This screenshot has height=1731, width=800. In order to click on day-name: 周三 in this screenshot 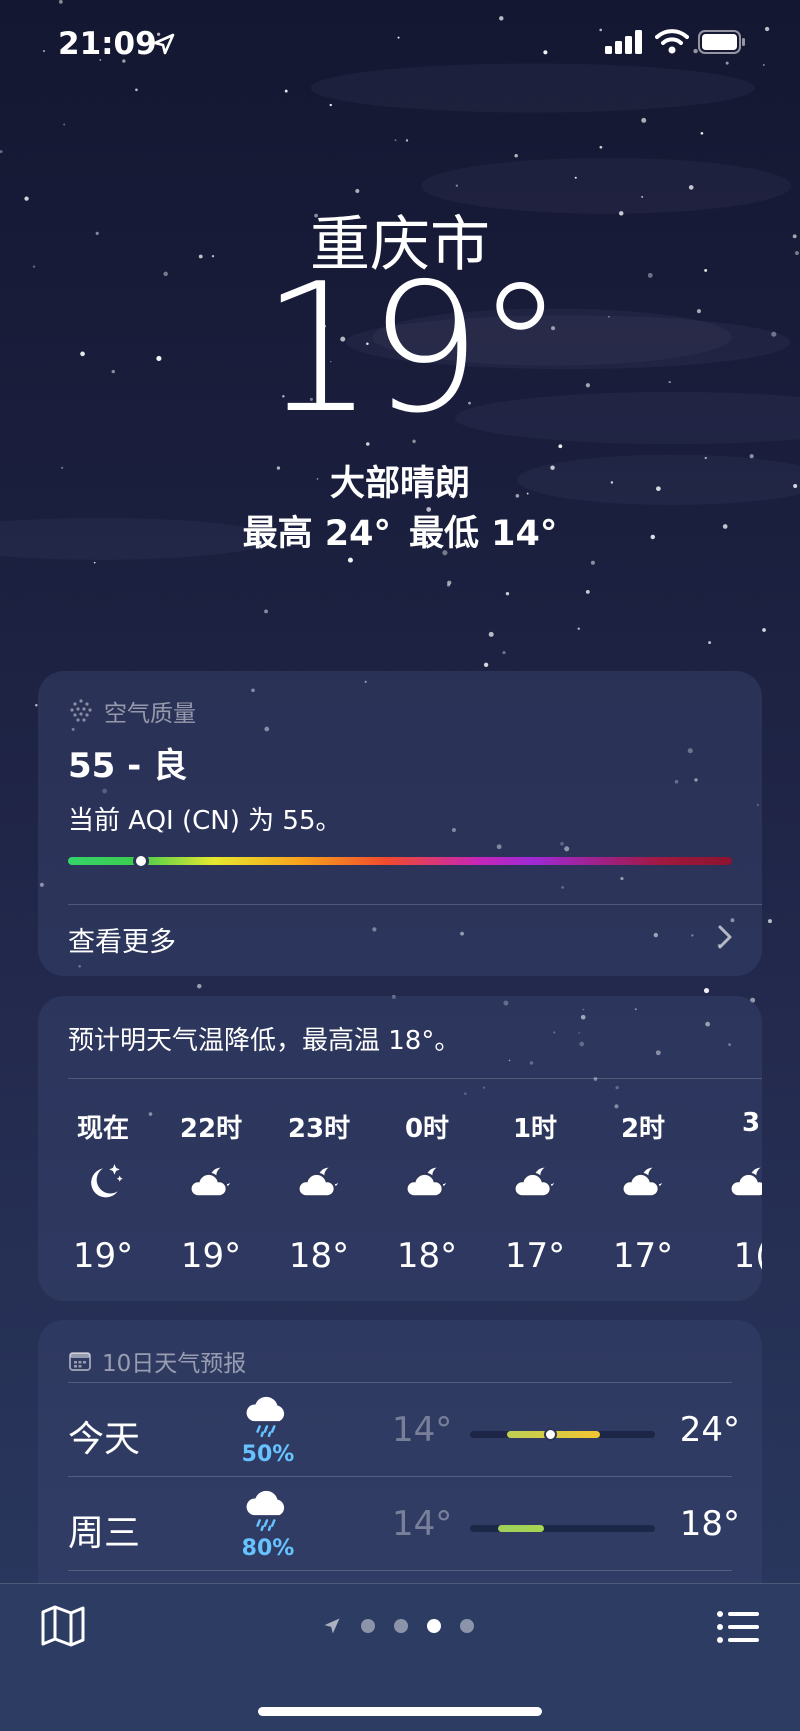, I will do `click(104, 1533)`.